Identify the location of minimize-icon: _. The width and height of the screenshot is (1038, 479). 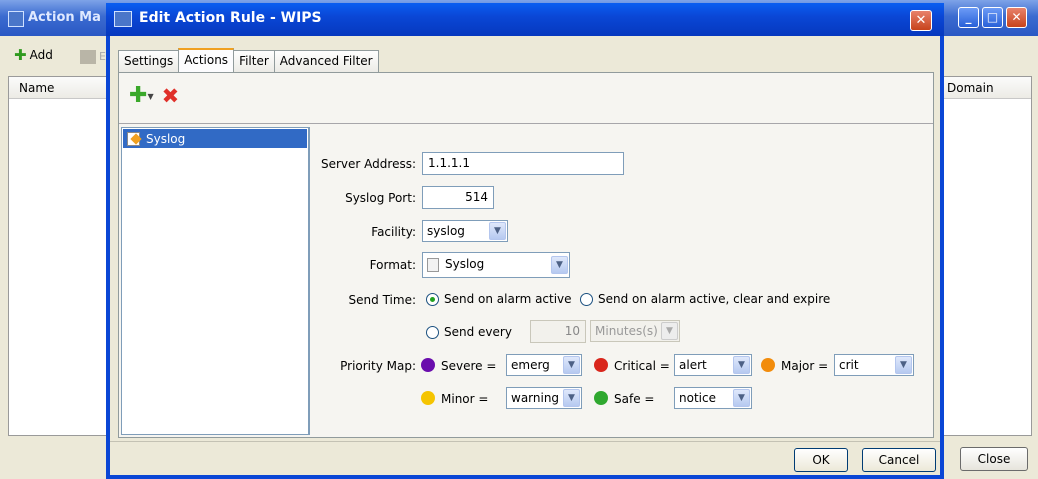
(968, 17).